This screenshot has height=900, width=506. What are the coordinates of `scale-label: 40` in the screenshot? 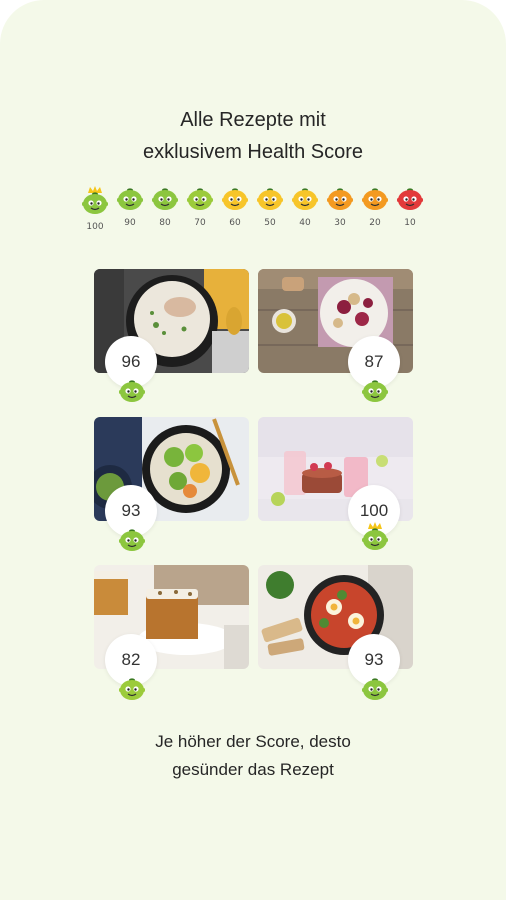 It's located at (305, 223).